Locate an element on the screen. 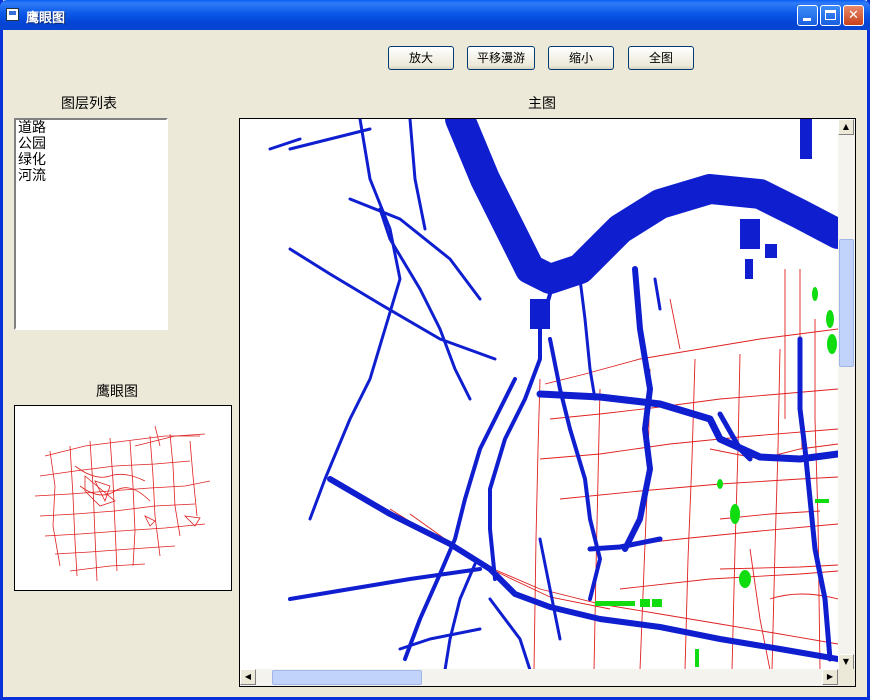 The image size is (870, 700). app-icon is located at coordinates (12, 14).